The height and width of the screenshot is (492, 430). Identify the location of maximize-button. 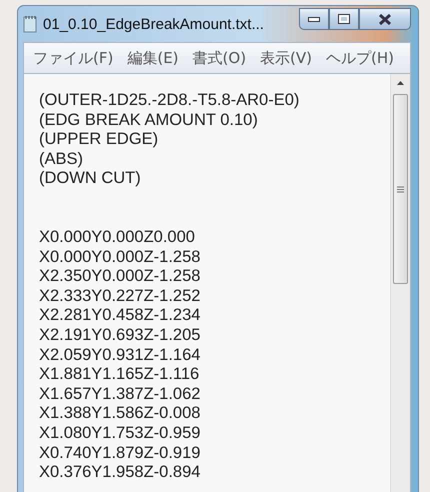
(344, 19).